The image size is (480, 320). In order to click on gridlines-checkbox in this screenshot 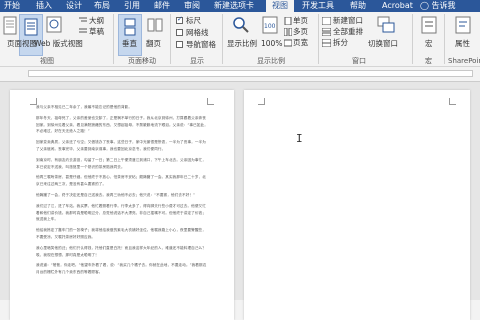, I will do `click(179, 32)`.